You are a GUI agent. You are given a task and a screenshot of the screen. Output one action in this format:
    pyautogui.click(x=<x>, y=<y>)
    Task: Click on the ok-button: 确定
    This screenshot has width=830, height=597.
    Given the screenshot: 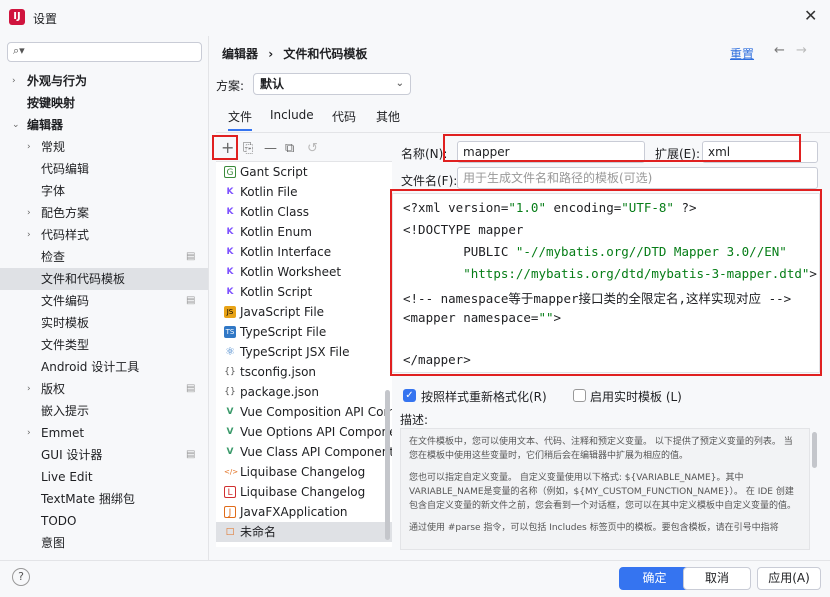 What is the action you would take?
    pyautogui.click(x=654, y=578)
    